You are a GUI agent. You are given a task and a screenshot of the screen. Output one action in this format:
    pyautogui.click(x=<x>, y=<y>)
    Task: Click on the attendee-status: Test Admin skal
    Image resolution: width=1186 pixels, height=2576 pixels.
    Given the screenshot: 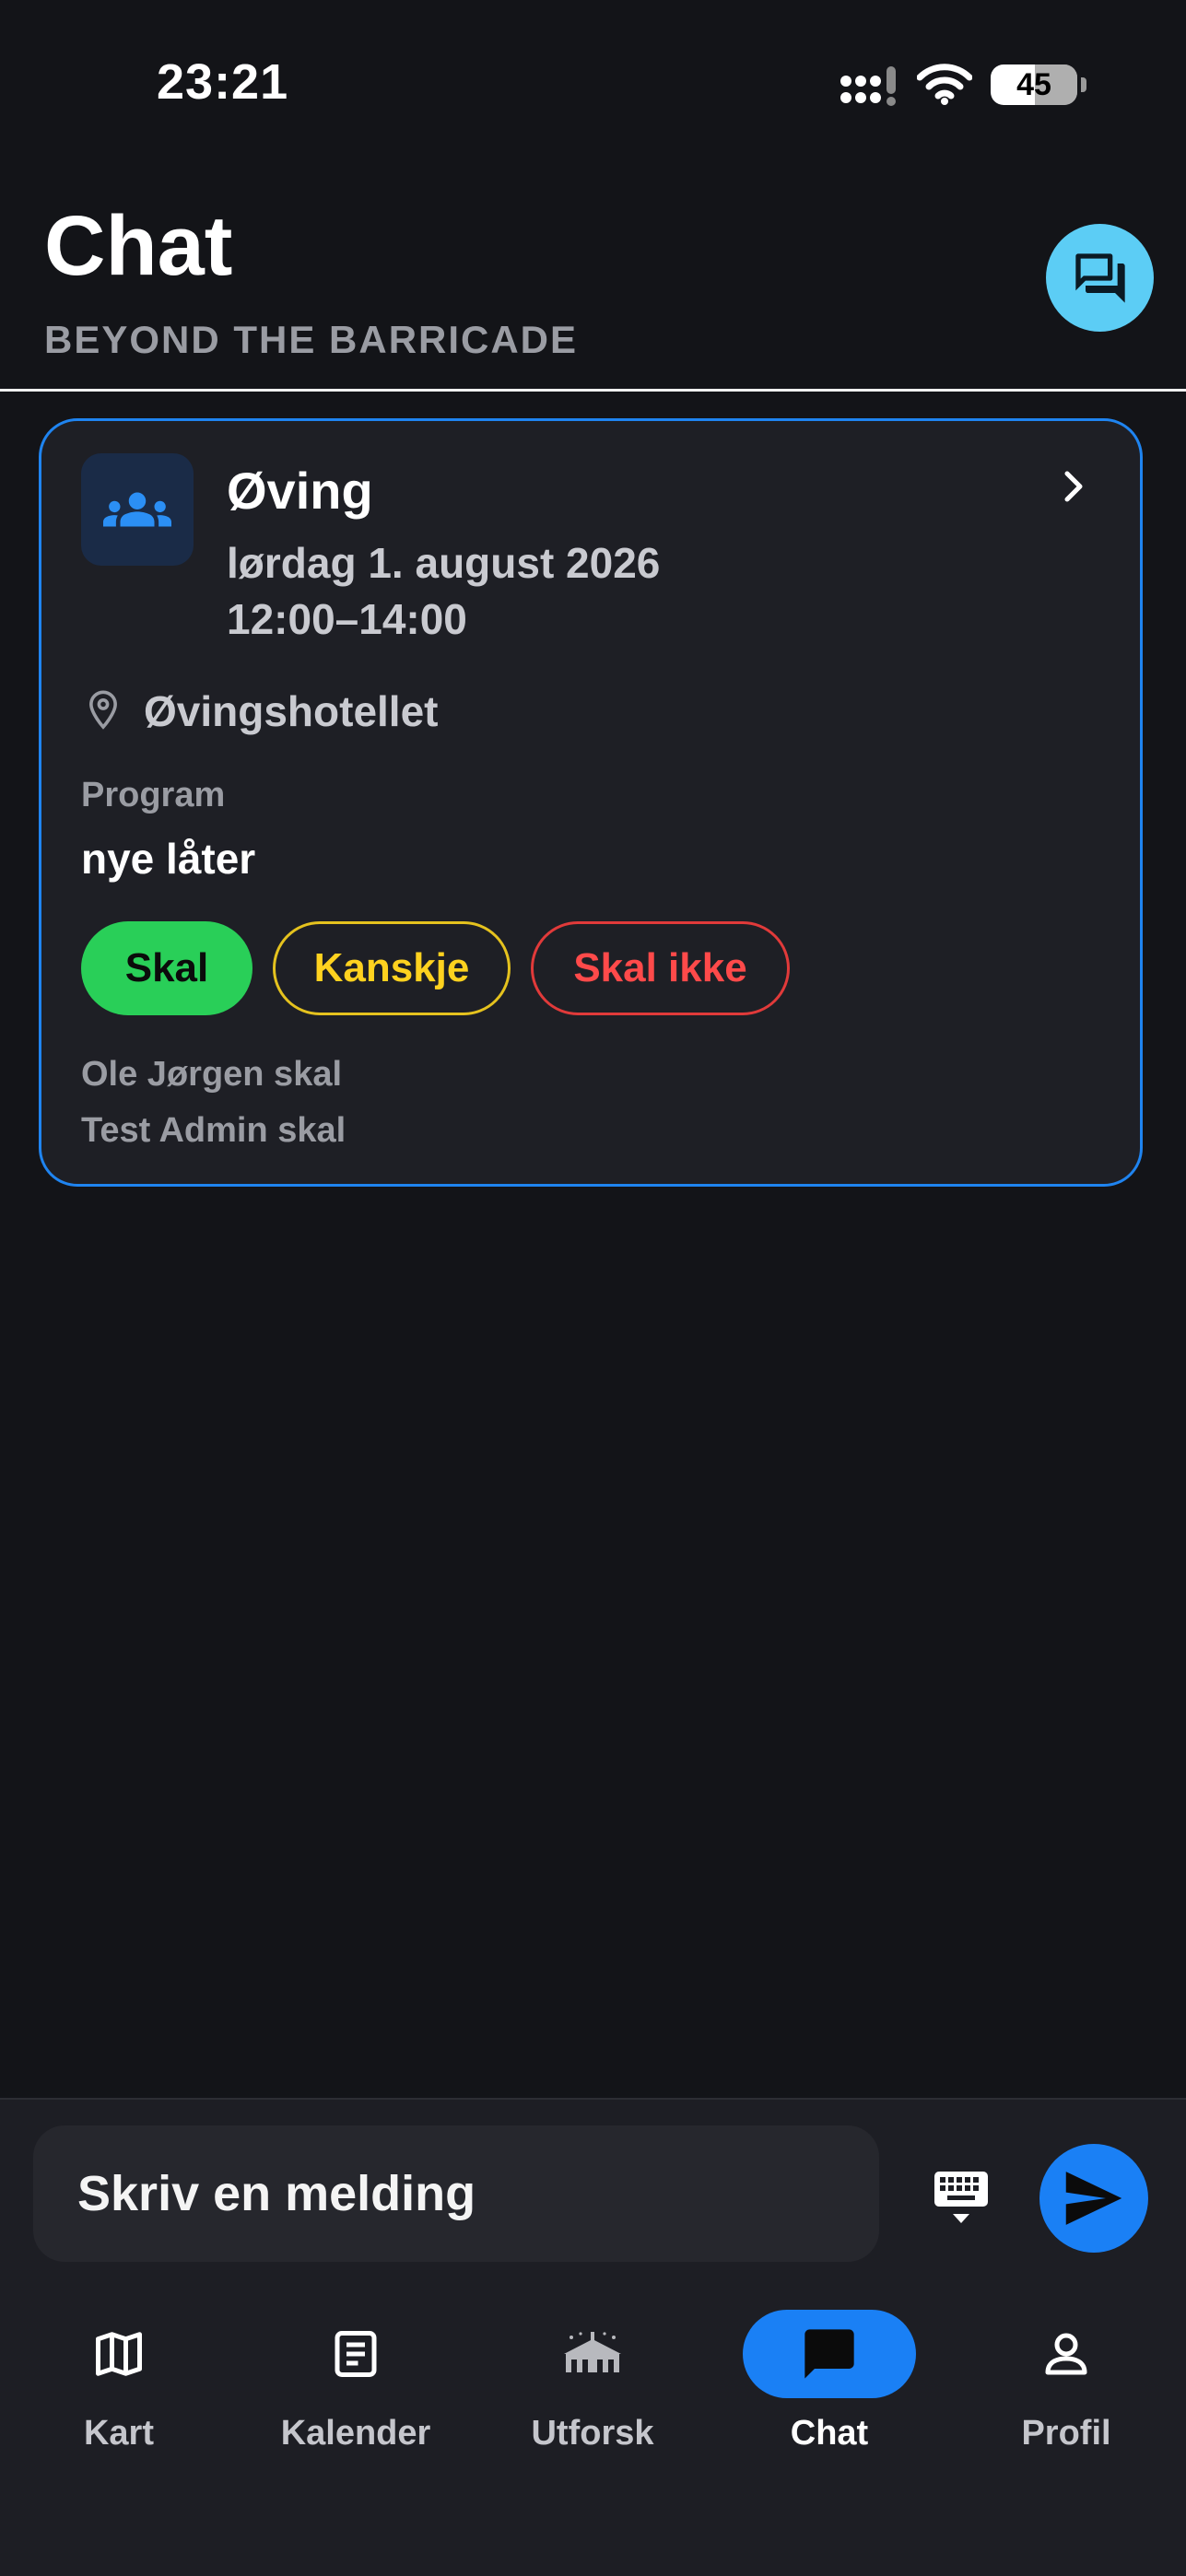 What is the action you would take?
    pyautogui.click(x=213, y=1130)
    